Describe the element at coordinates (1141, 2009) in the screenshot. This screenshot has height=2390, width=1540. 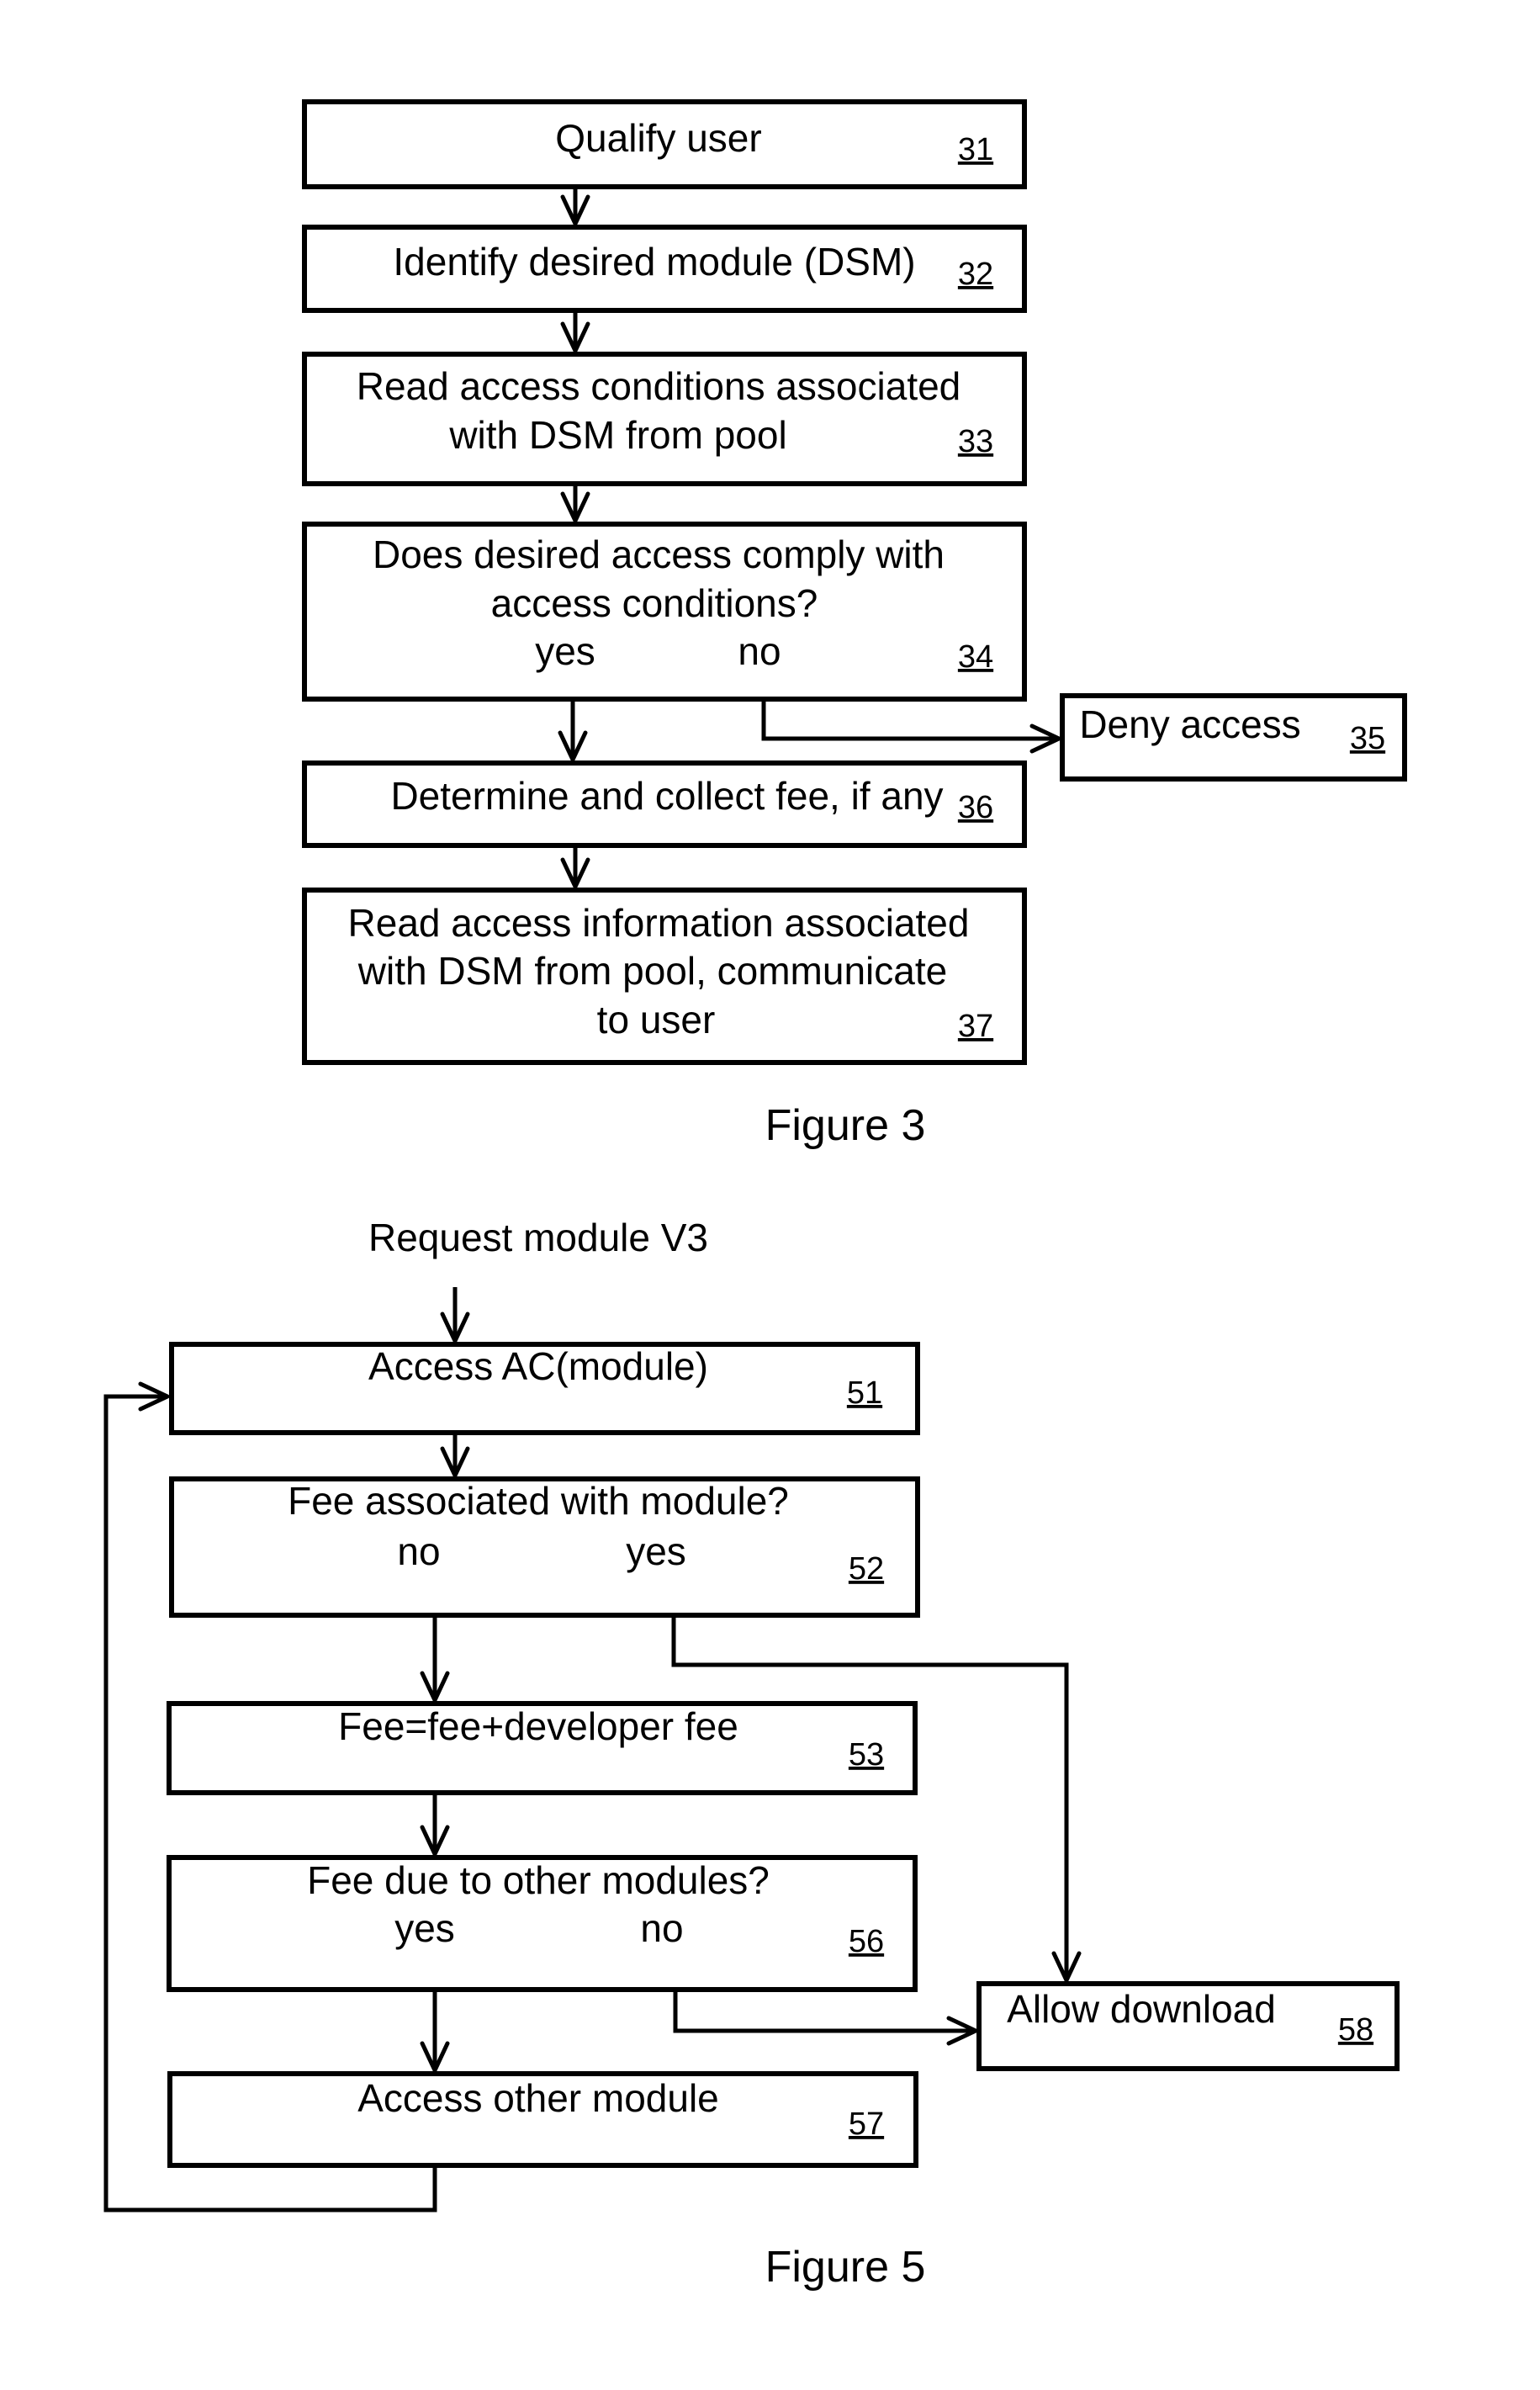
I see `step-label: Allow download` at that location.